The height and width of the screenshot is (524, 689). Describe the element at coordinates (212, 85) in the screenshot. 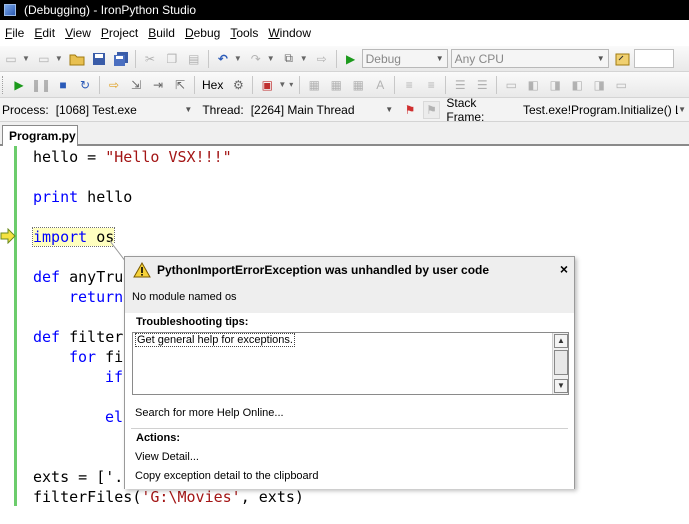

I see `hex-toggle-button: Hex` at that location.